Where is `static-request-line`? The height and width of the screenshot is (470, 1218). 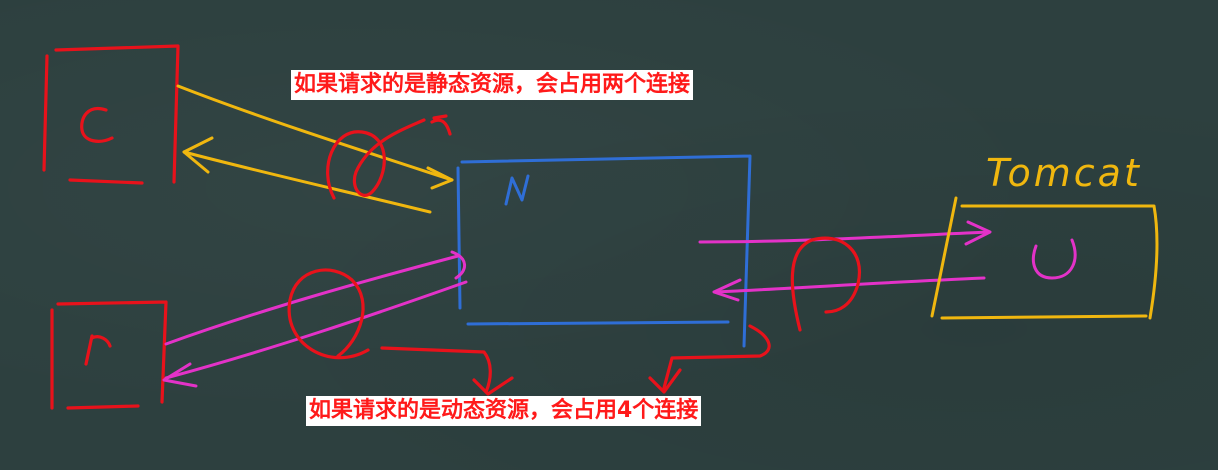
static-request-line is located at coordinates (315, 133).